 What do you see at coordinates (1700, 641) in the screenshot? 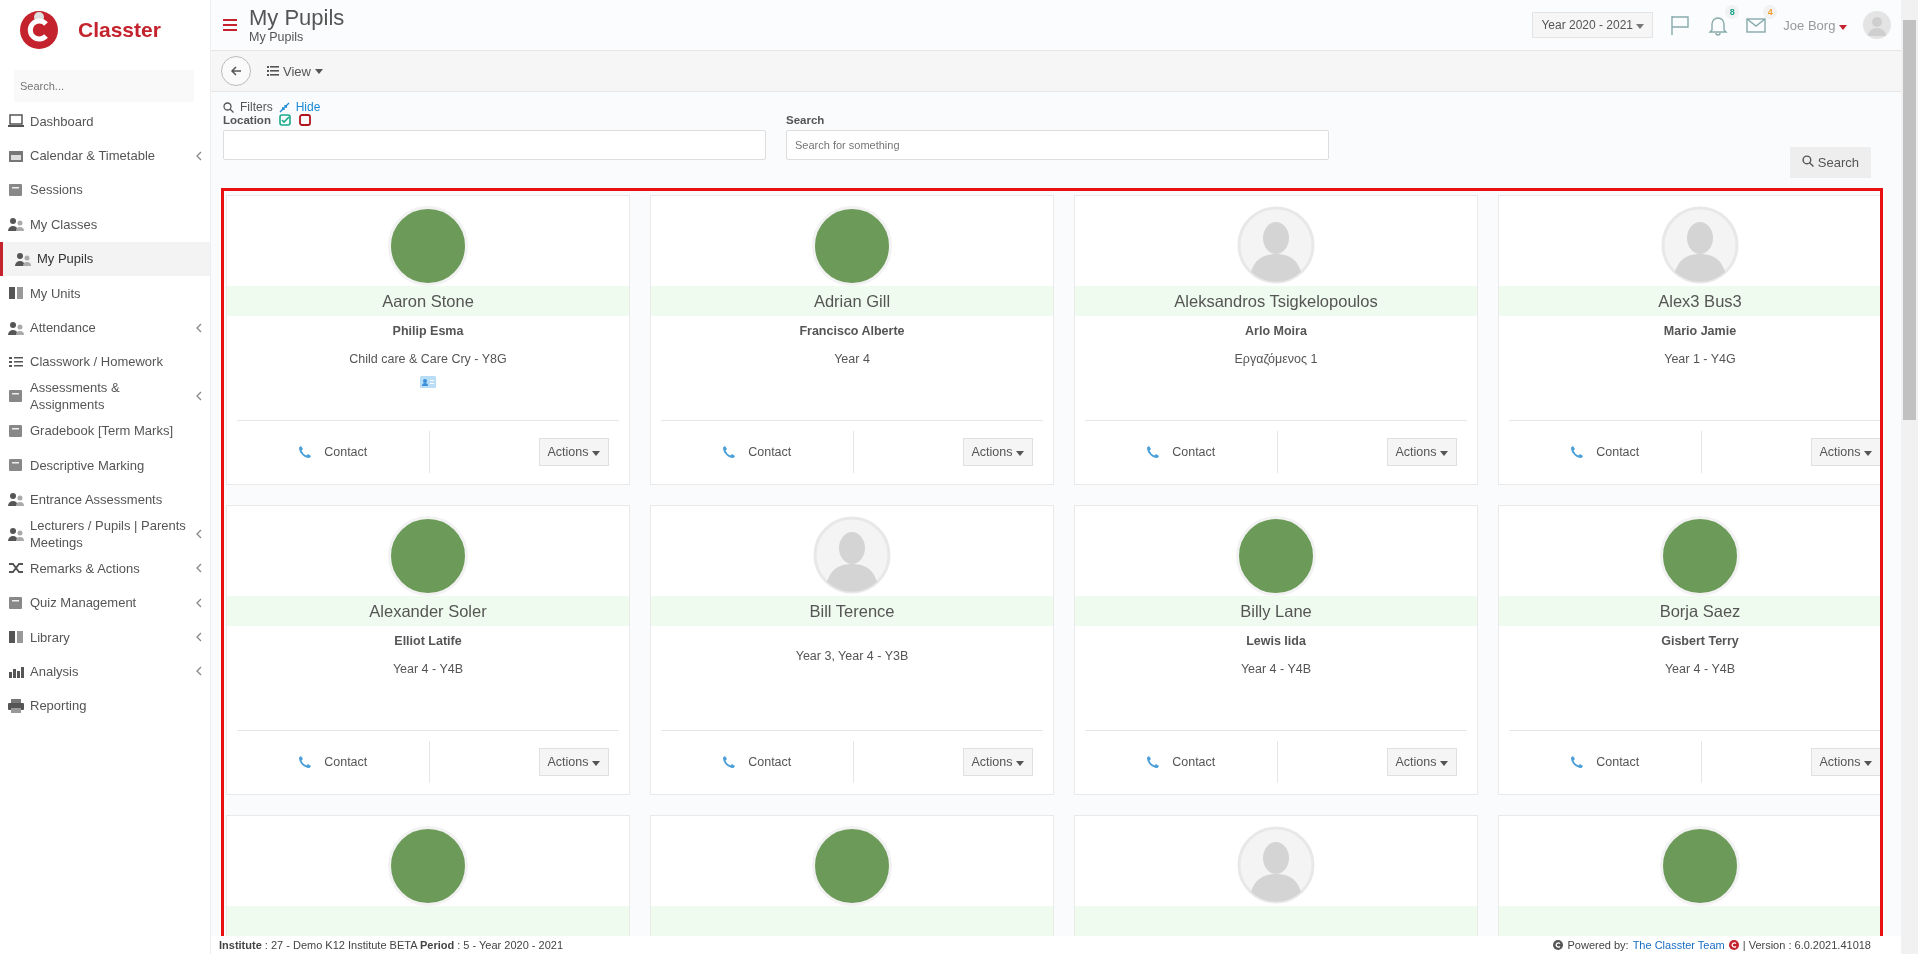
I see `guardian-name: Gisbert Terry` at bounding box center [1700, 641].